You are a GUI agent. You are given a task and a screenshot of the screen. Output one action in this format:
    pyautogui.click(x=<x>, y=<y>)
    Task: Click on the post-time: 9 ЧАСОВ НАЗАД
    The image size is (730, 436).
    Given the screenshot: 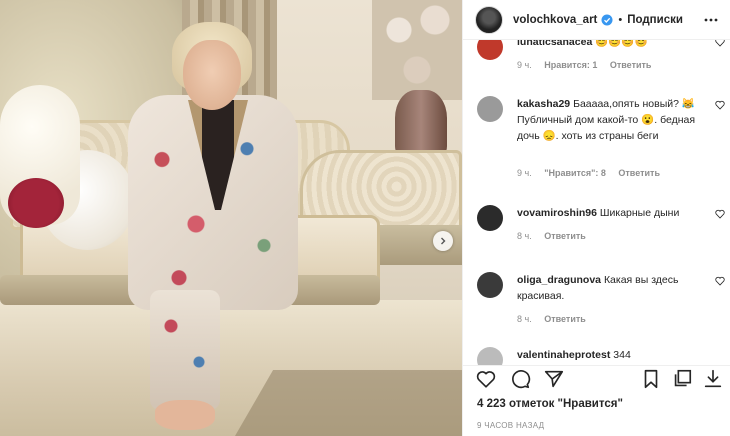 What is the action you would take?
    pyautogui.click(x=511, y=425)
    